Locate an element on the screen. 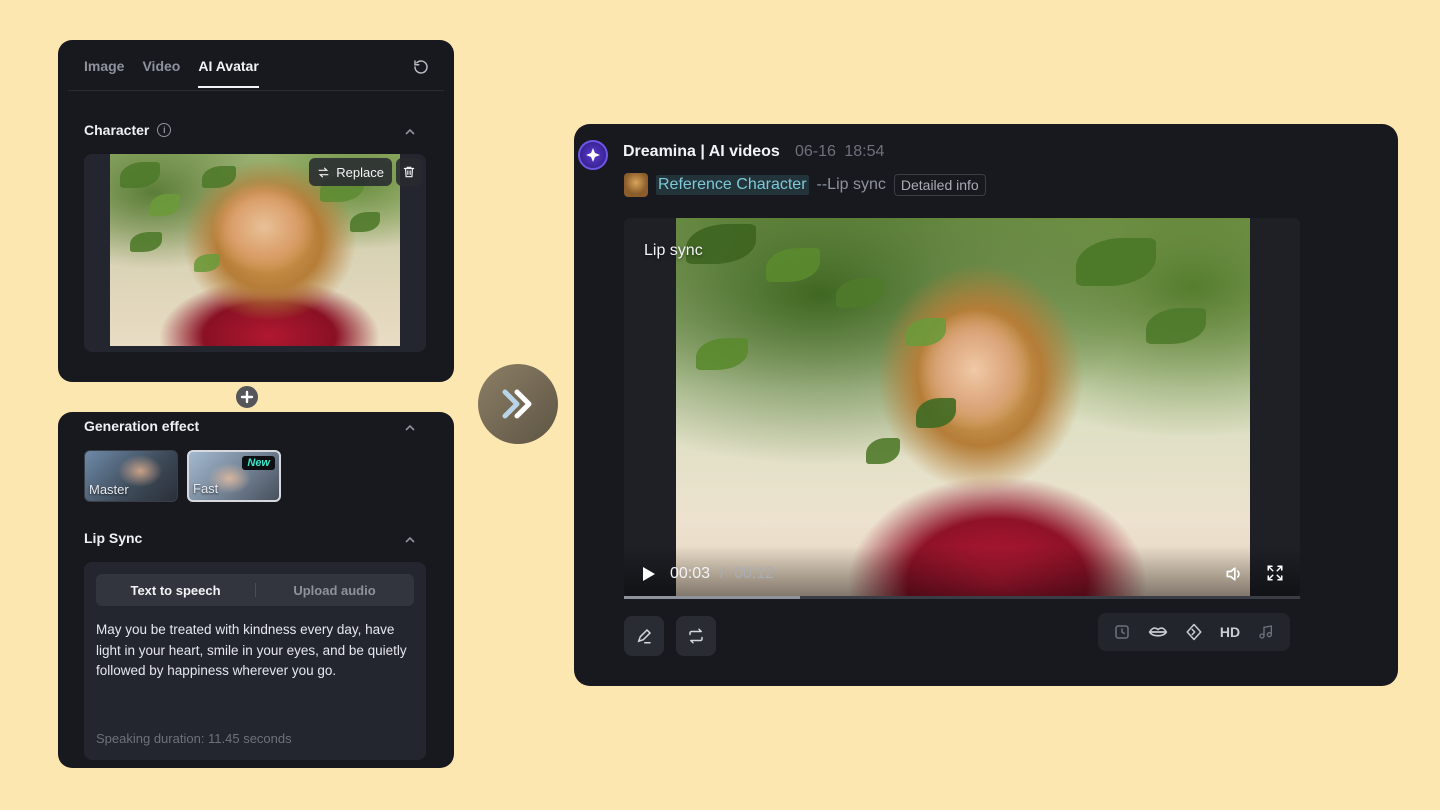  timestamp: 06-16 18:54 is located at coordinates (839, 152).